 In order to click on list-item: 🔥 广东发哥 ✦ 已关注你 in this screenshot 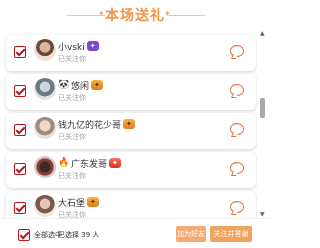, I will do `click(131, 170)`.